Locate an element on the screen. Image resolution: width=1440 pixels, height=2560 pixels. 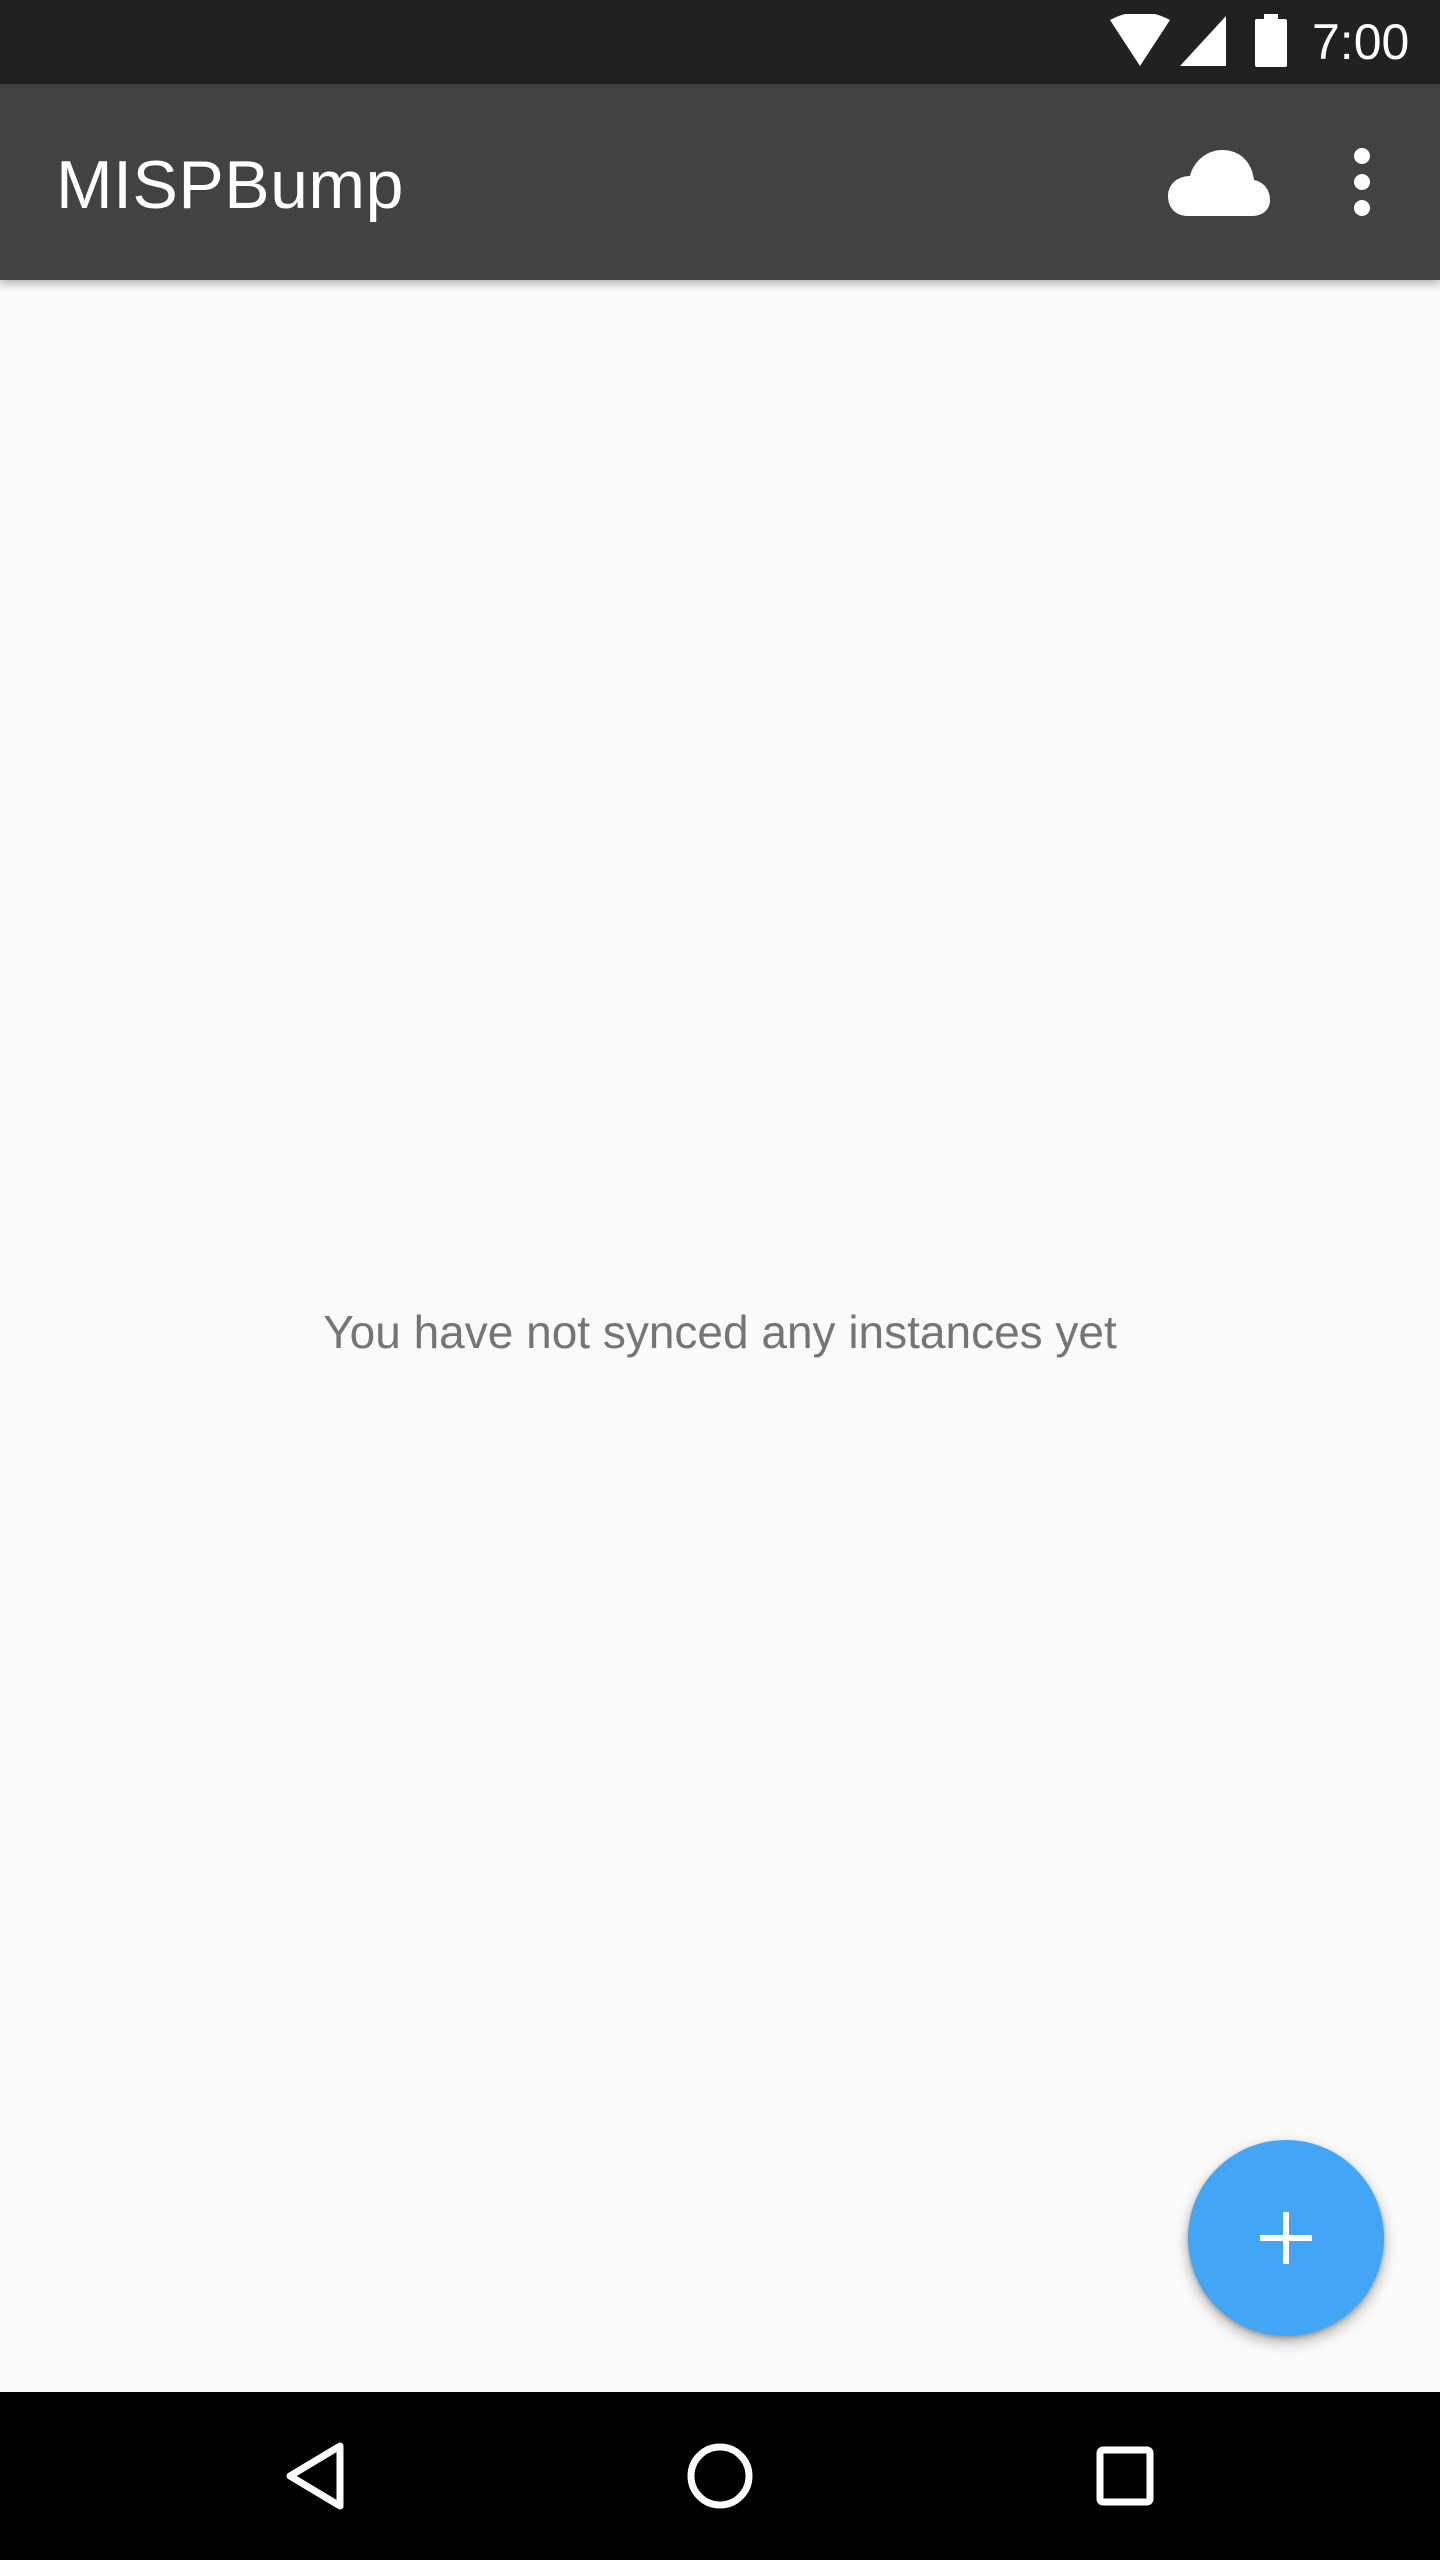
add-instance-fab is located at coordinates (1286, 2238).